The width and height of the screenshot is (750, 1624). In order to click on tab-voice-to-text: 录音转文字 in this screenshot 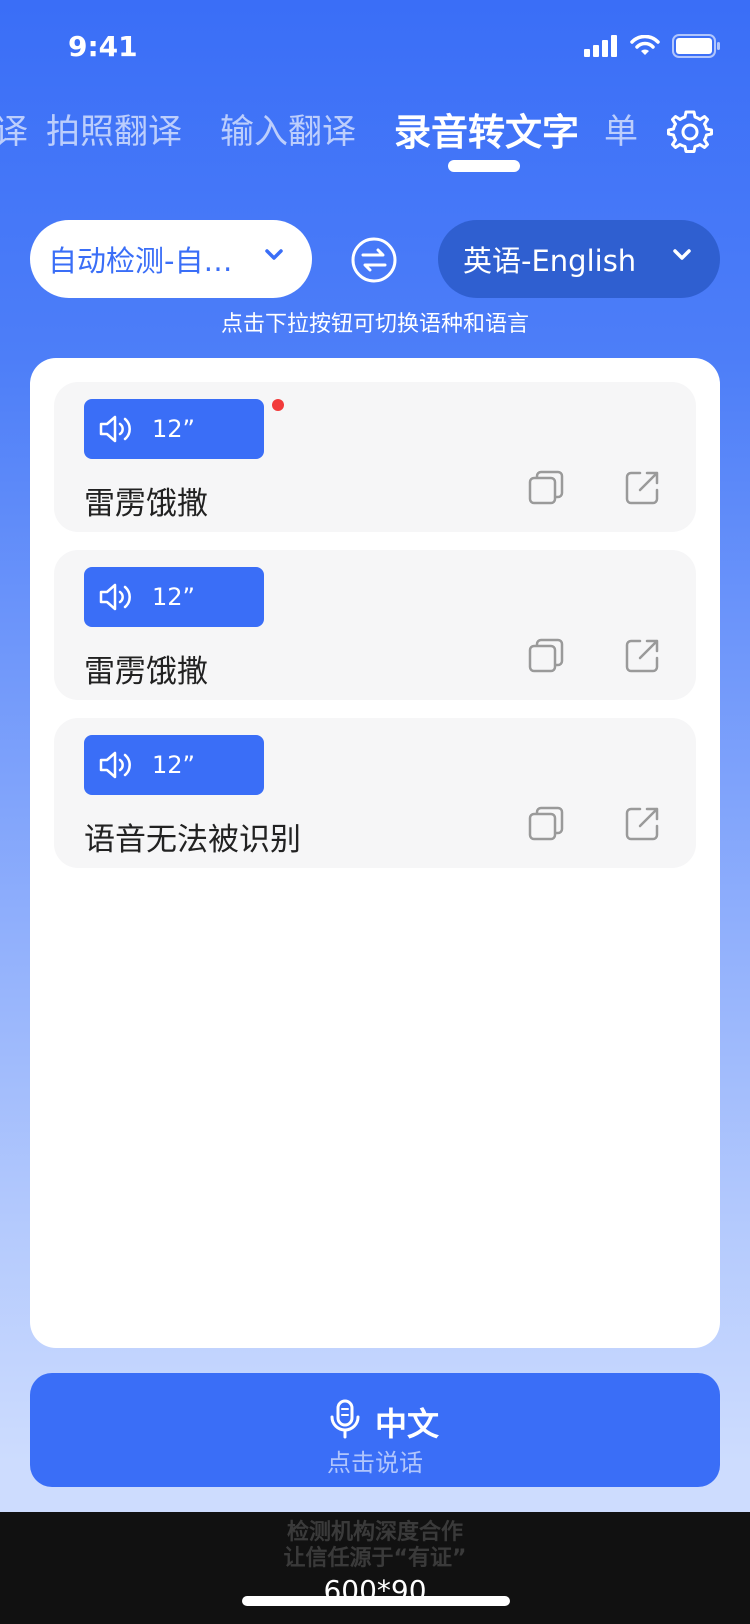, I will do `click(486, 129)`.